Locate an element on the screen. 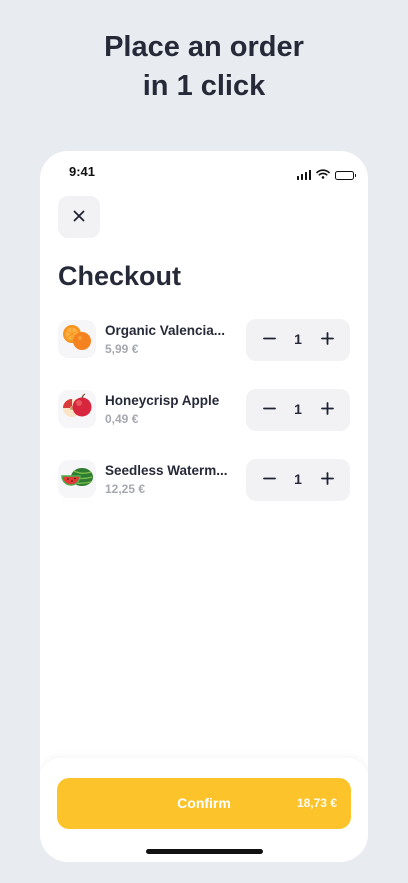 Image resolution: width=408 pixels, height=883 pixels. status-time: 9:41 is located at coordinates (82, 171).